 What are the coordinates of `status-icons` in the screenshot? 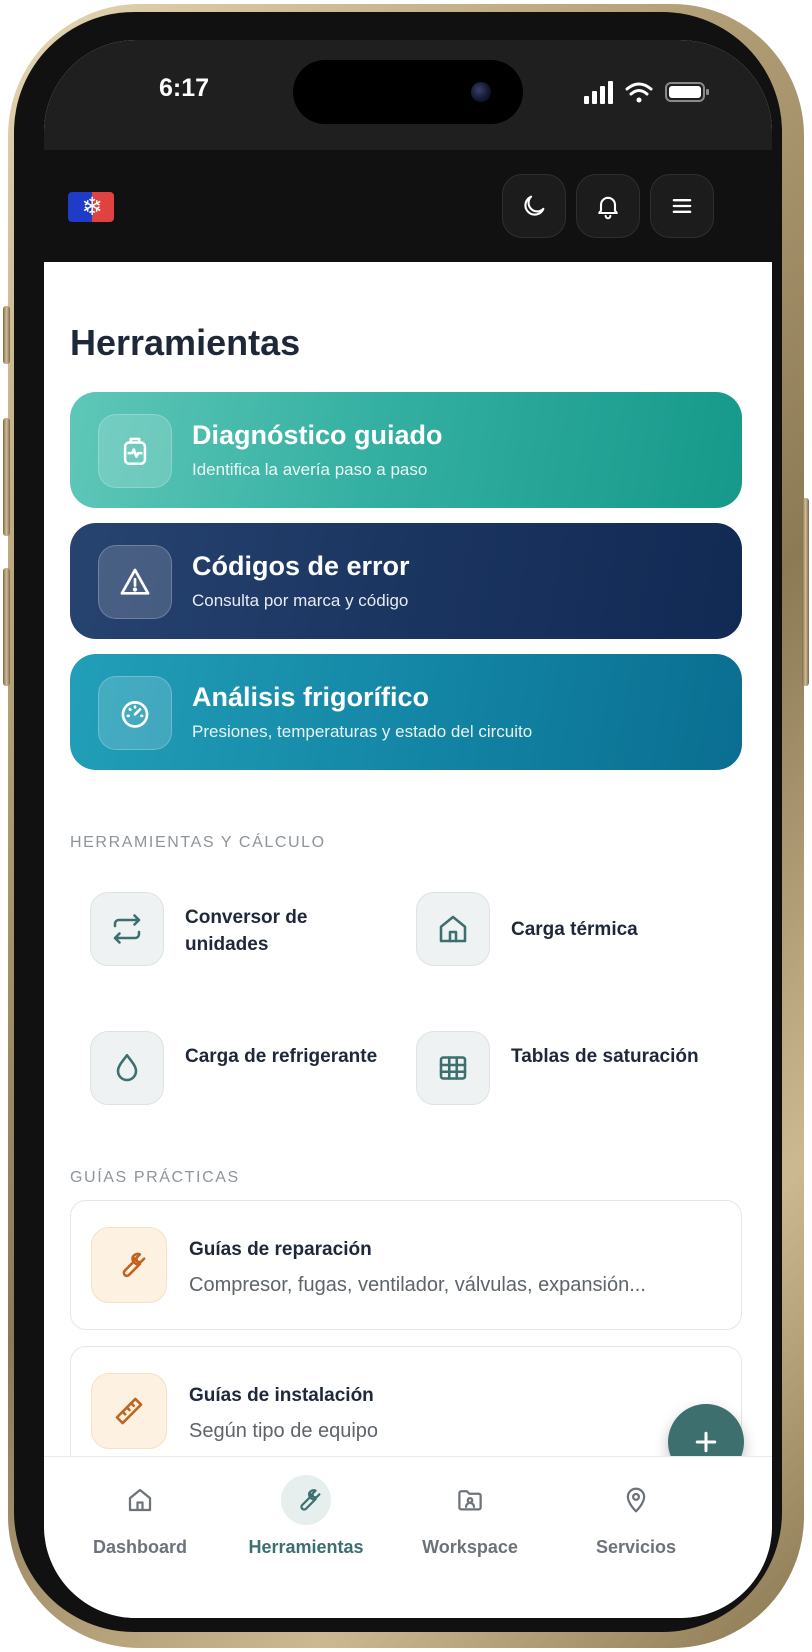 It's located at (646, 92).